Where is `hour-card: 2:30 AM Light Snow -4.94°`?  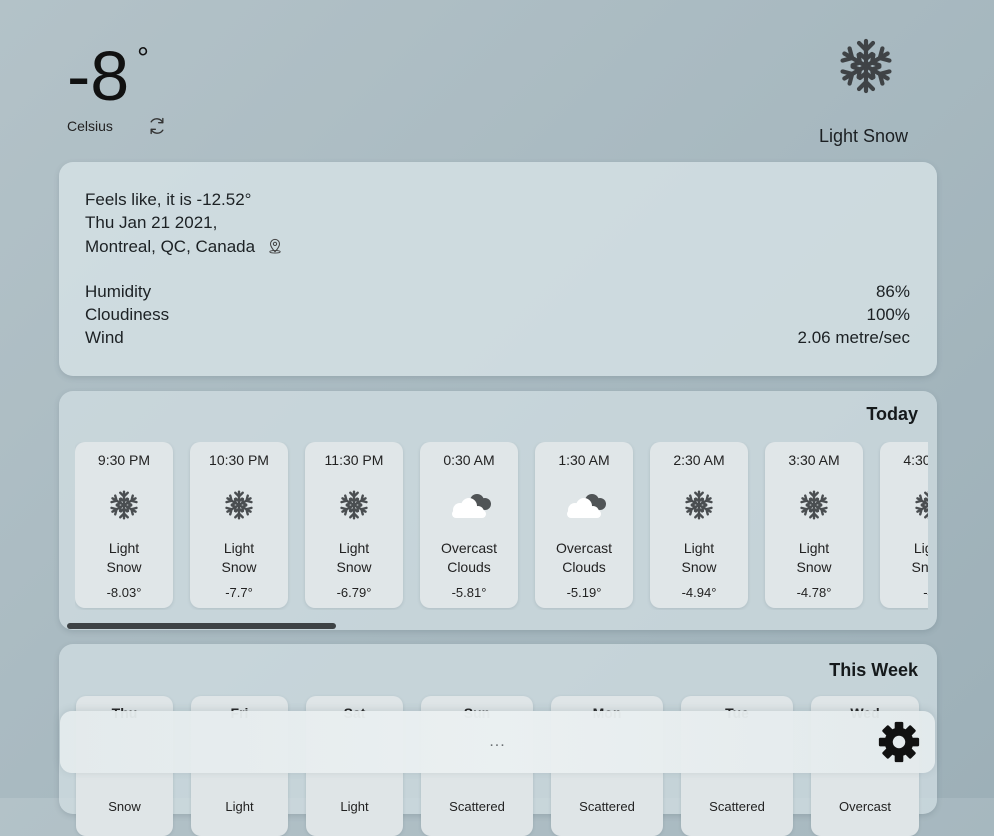
hour-card: 2:30 AM Light Snow -4.94° is located at coordinates (699, 525).